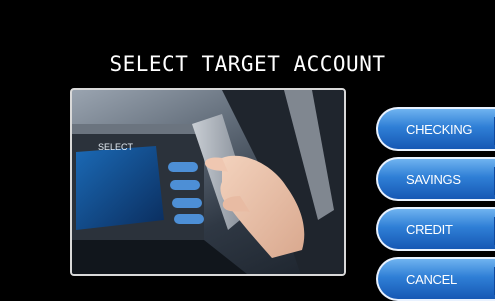 This screenshot has height=301, width=495. I want to click on checking-button: CHECKING, so click(435, 129).